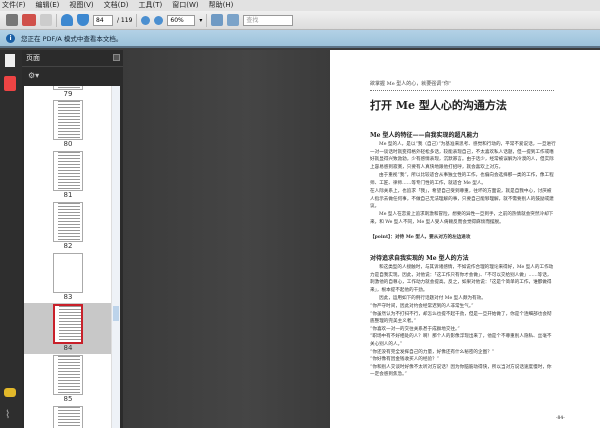  Describe the element at coordinates (116, 313) in the screenshot. I see `scrollbar-thumb` at that location.